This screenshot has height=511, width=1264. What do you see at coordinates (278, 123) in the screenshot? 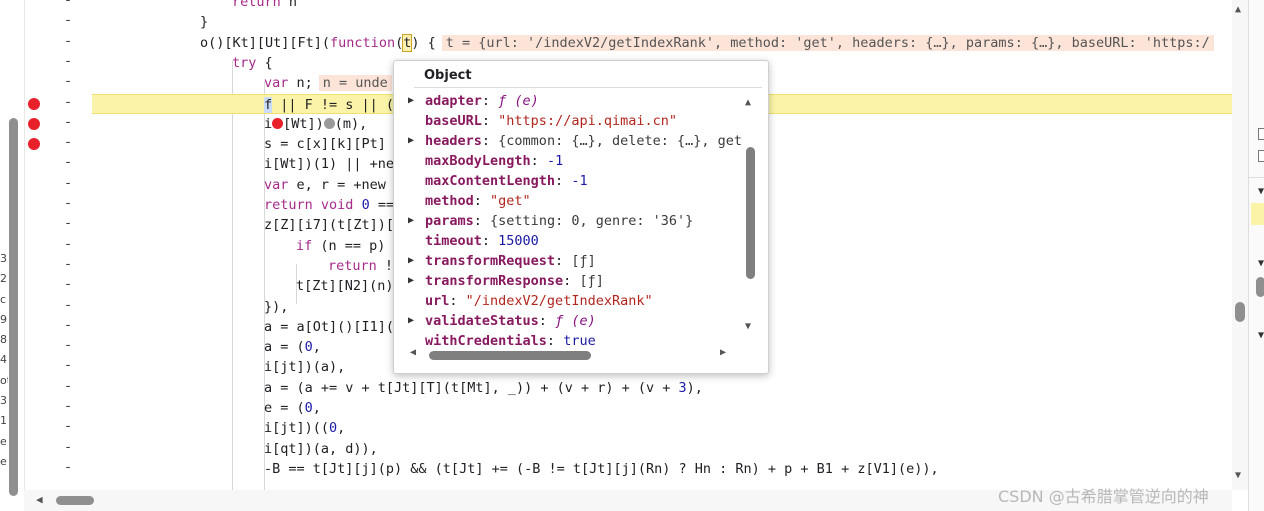
I see `inline-breakpoint-icon` at bounding box center [278, 123].